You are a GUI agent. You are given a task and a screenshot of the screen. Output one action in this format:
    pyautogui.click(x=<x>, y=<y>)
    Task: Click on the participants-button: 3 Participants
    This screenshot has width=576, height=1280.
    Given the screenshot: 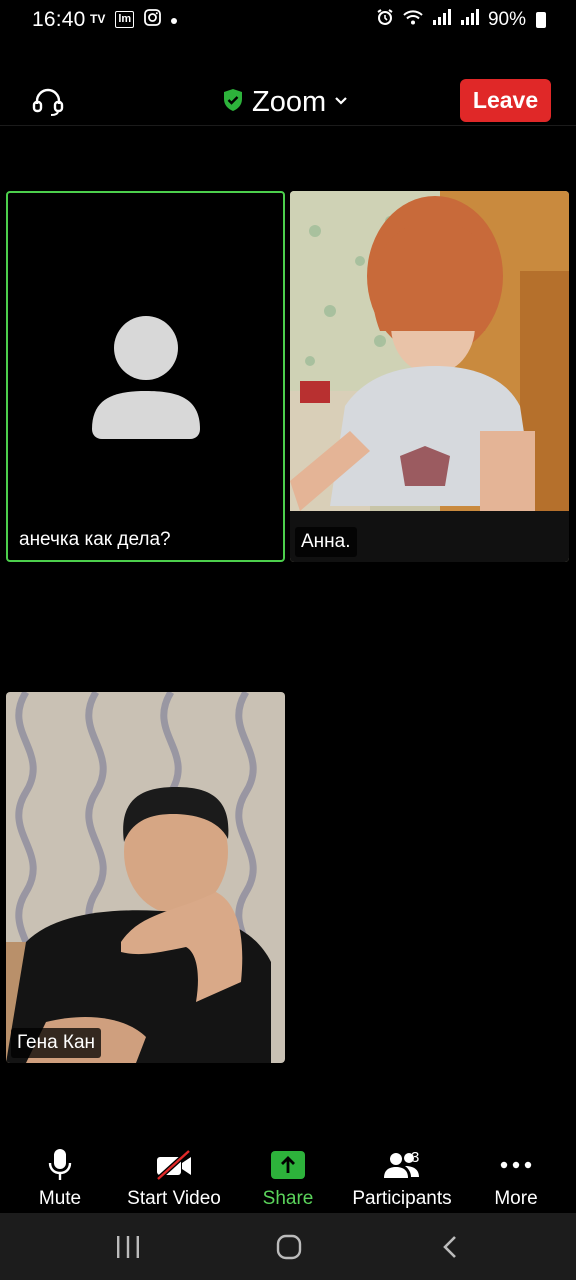 What is the action you would take?
    pyautogui.click(x=402, y=1178)
    